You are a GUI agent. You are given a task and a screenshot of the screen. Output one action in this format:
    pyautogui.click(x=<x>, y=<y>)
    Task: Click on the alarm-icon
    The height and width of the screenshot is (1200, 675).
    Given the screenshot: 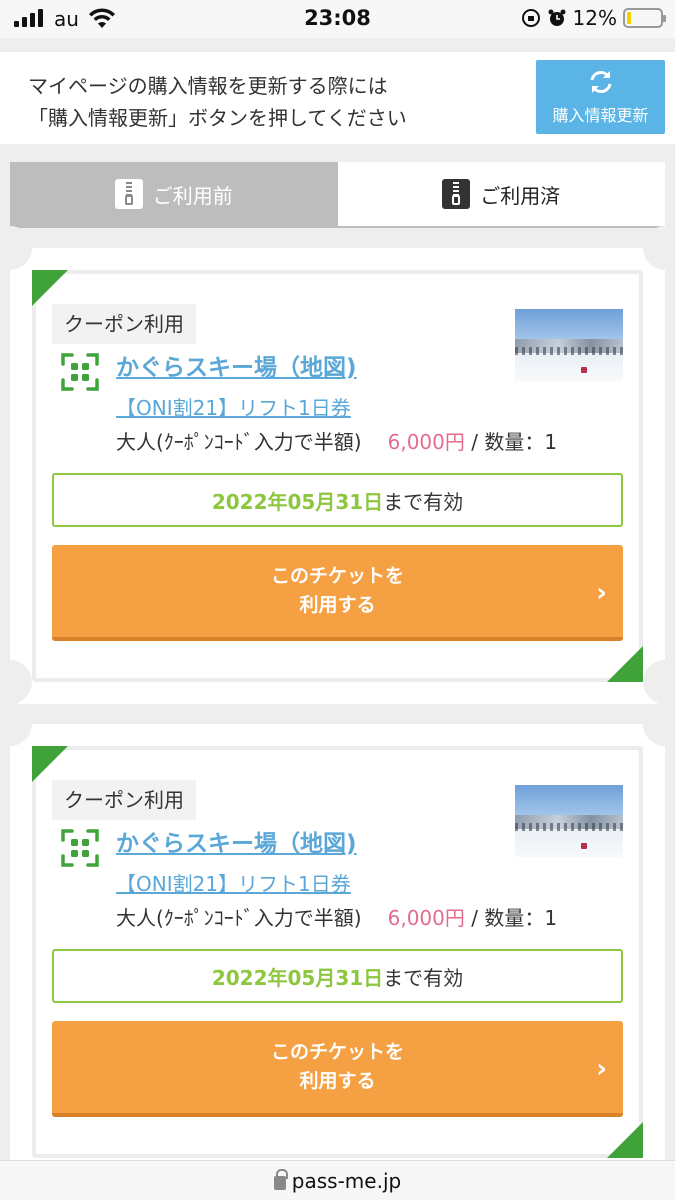 What is the action you would take?
    pyautogui.click(x=557, y=17)
    